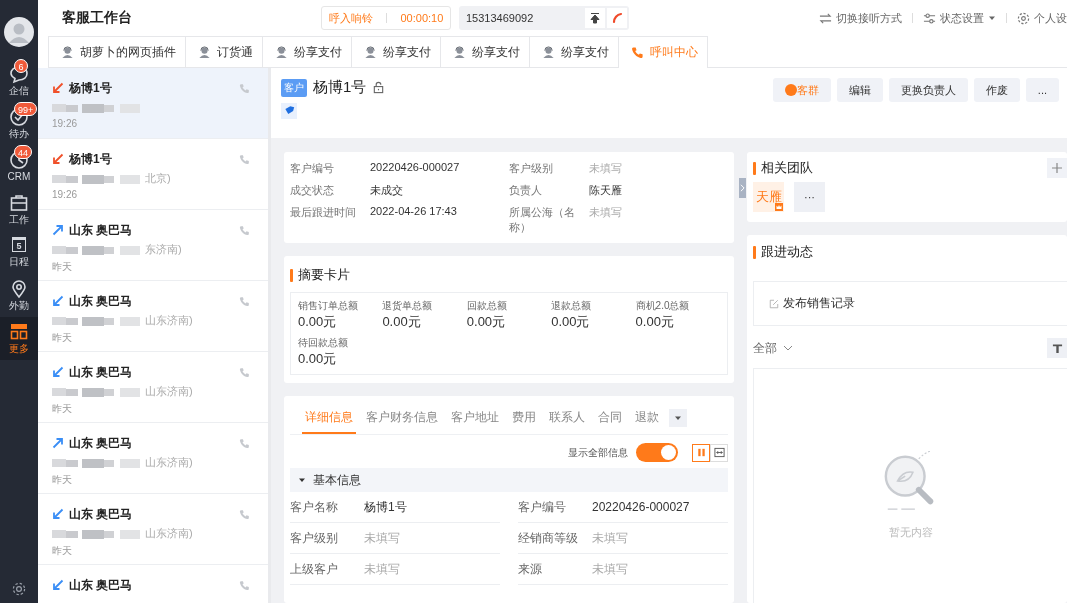 This screenshot has height=603, width=1067. What do you see at coordinates (567, 420) in the screenshot?
I see `tab: 联系人` at bounding box center [567, 420].